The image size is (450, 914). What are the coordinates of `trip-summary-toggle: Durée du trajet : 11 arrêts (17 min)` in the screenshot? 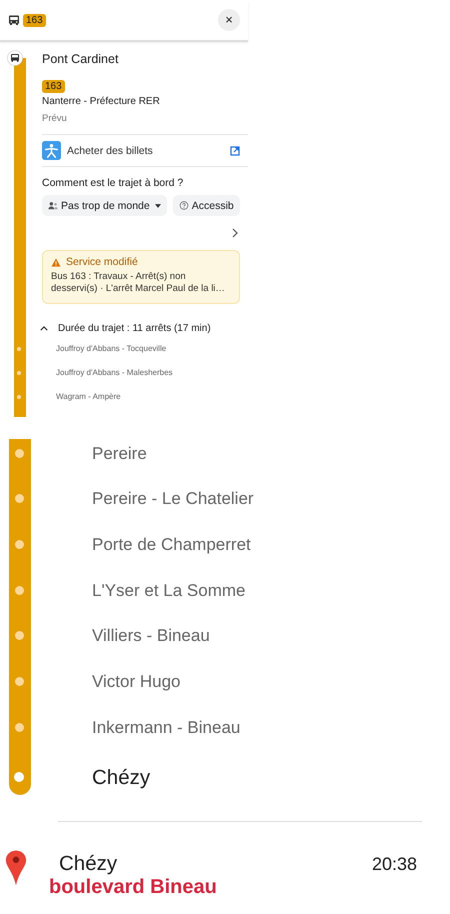 It's located at (125, 328).